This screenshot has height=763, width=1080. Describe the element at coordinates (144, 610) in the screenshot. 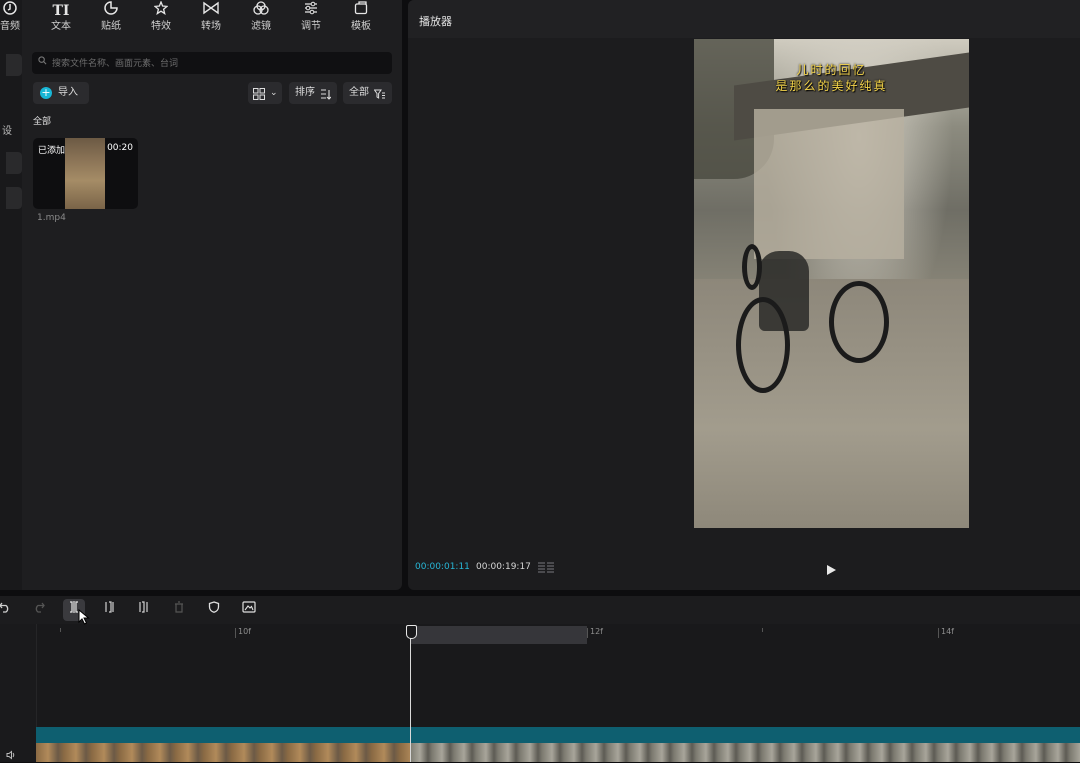

I see `trim-right-icon` at that location.